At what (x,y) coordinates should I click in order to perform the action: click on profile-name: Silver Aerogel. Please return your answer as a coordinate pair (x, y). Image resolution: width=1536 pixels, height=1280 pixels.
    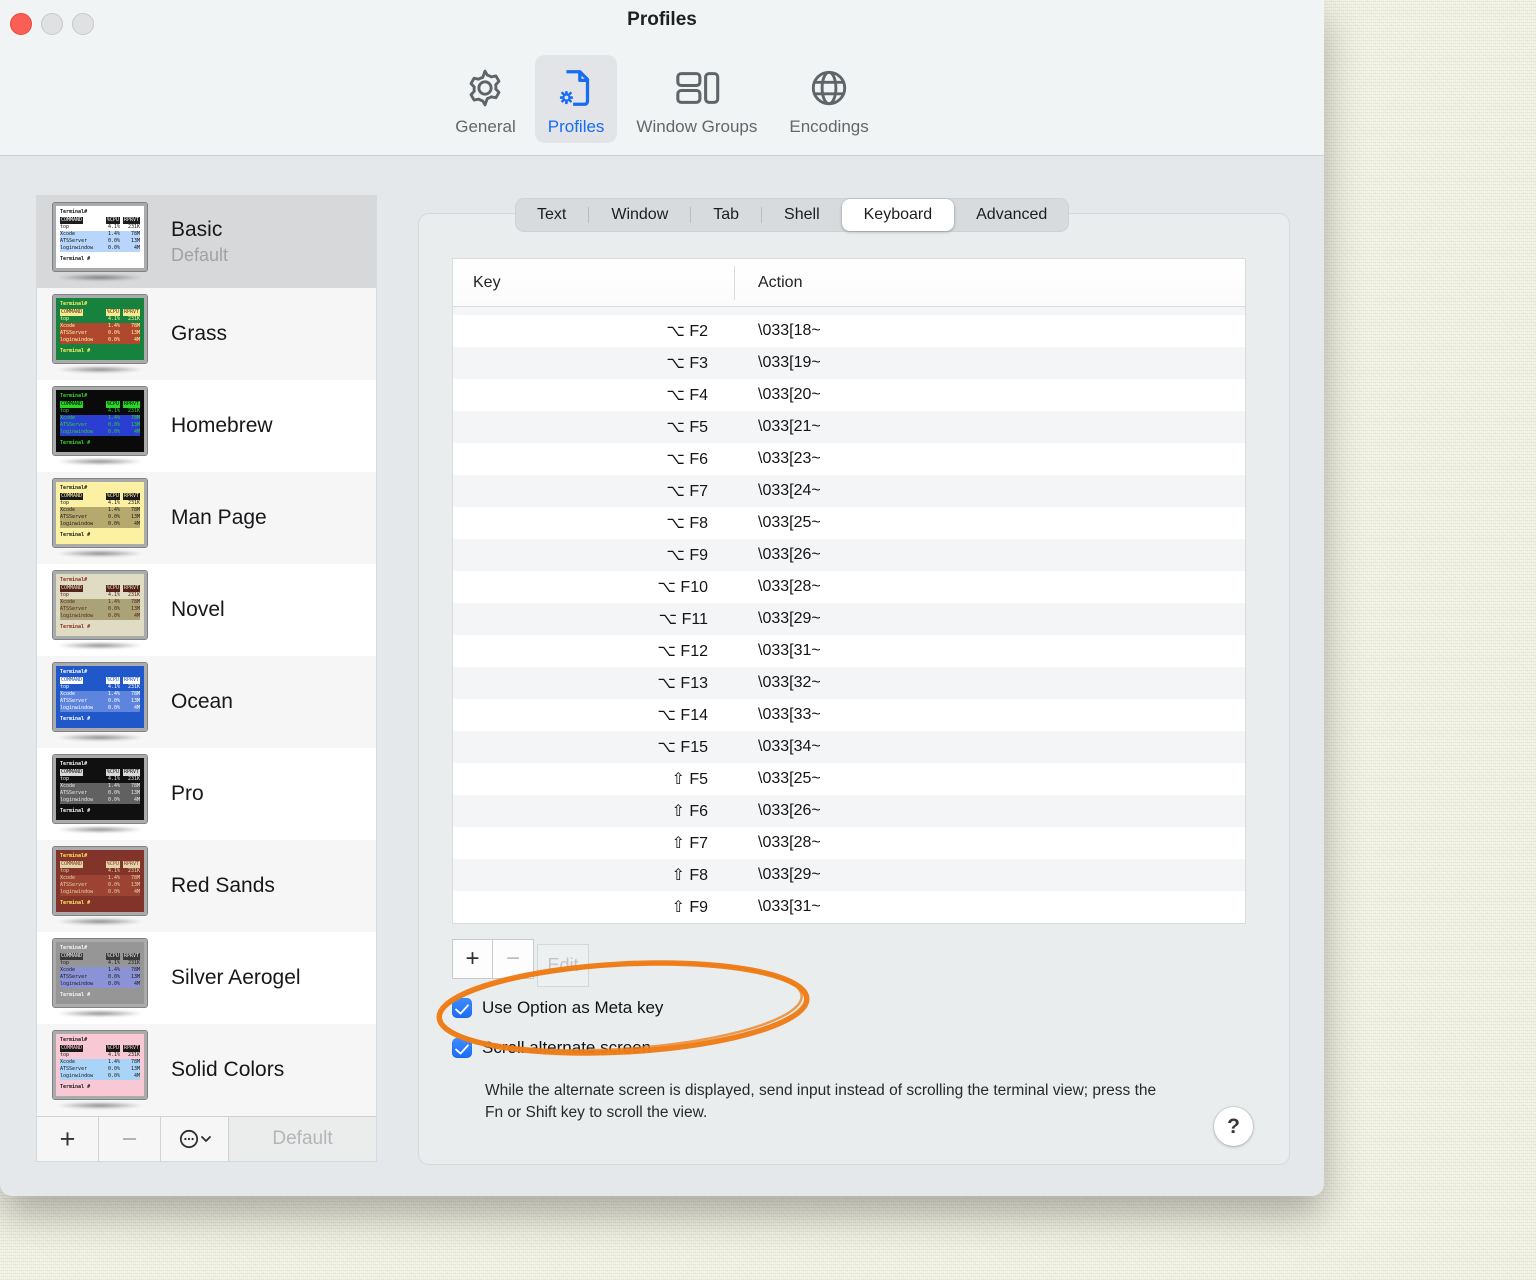
    Looking at the image, I should click on (236, 977).